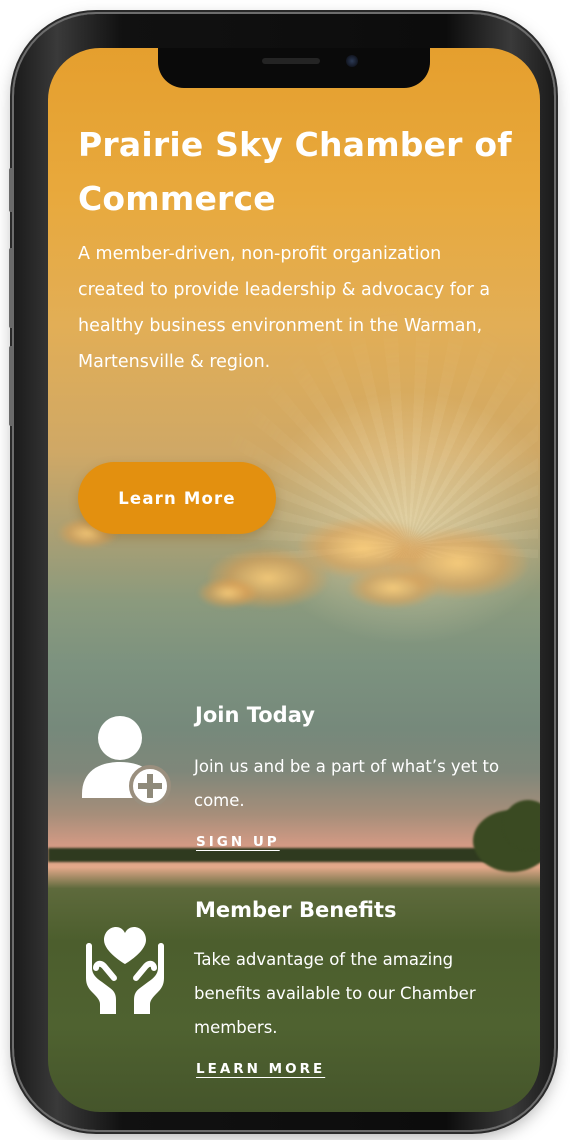 This screenshot has width=570, height=1140. I want to click on front-camera, so click(352, 61).